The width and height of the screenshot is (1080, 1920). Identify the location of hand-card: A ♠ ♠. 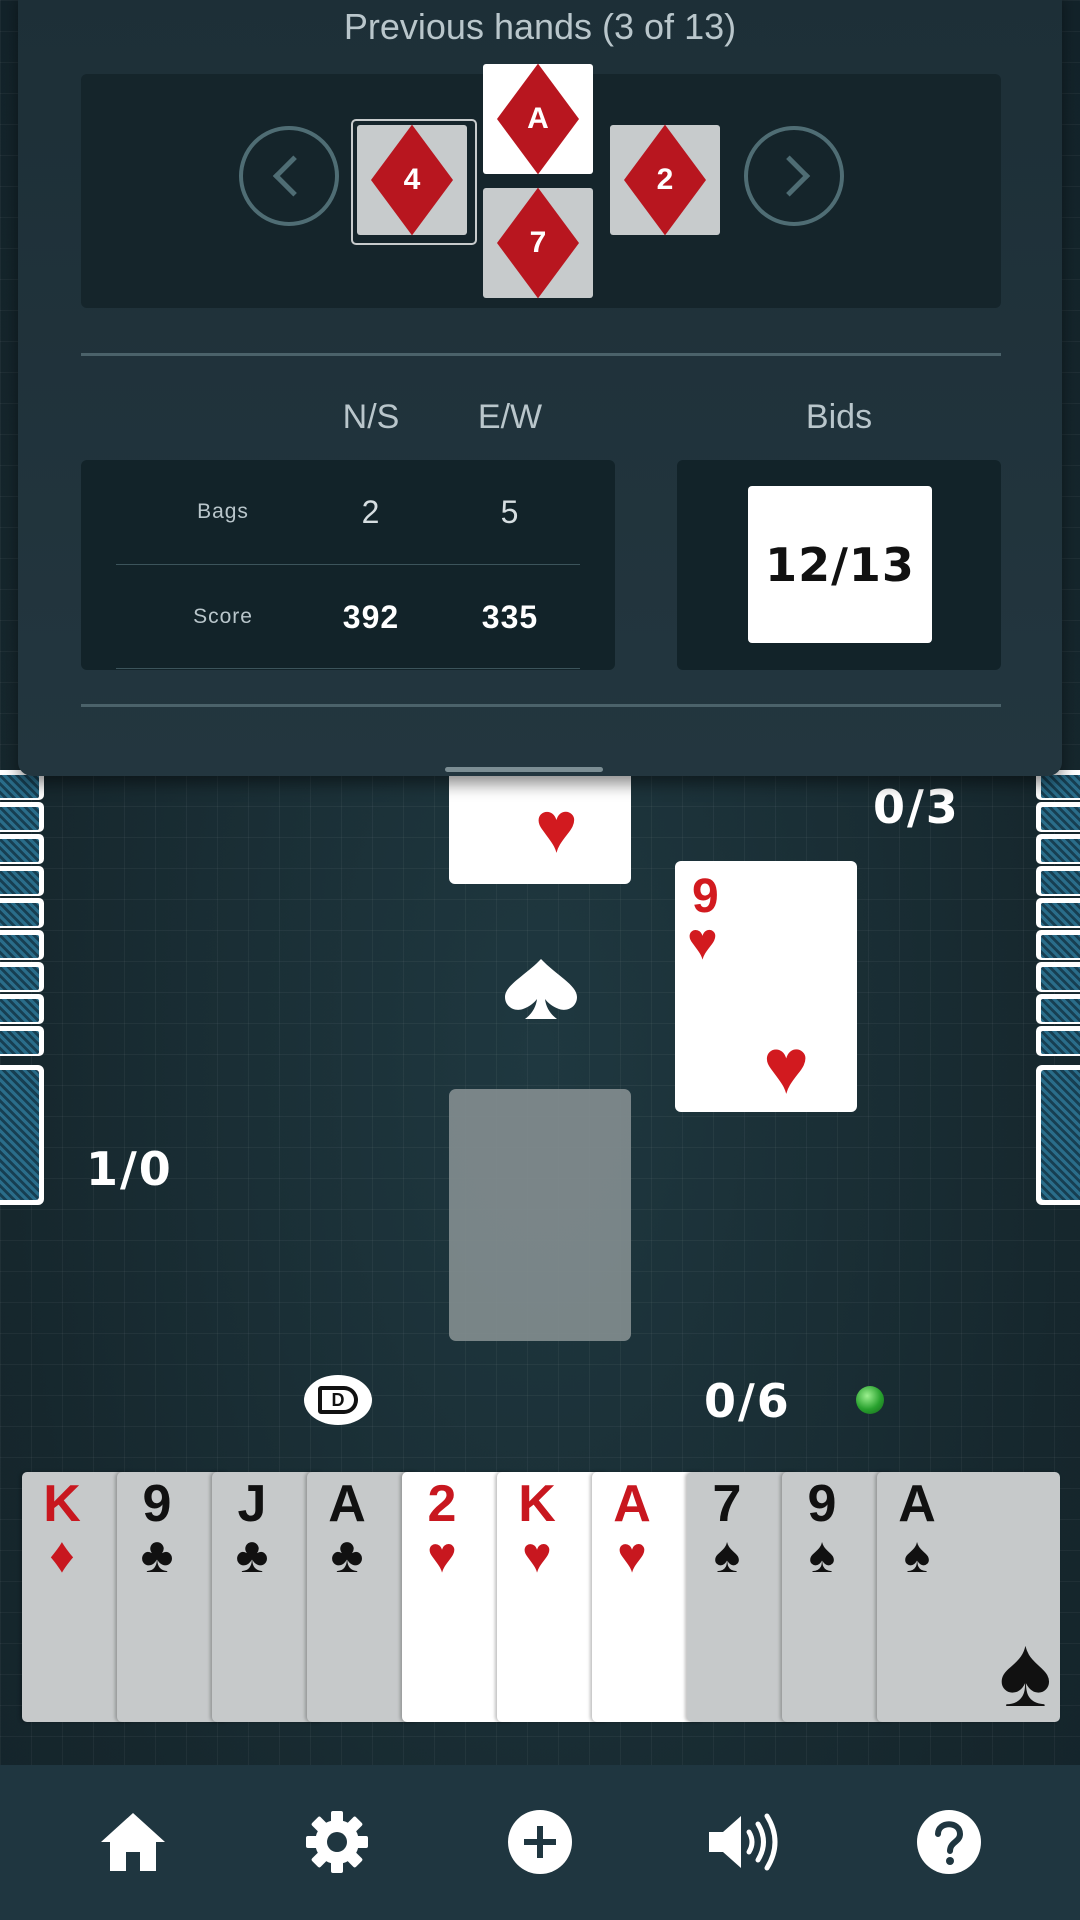
(968, 1597).